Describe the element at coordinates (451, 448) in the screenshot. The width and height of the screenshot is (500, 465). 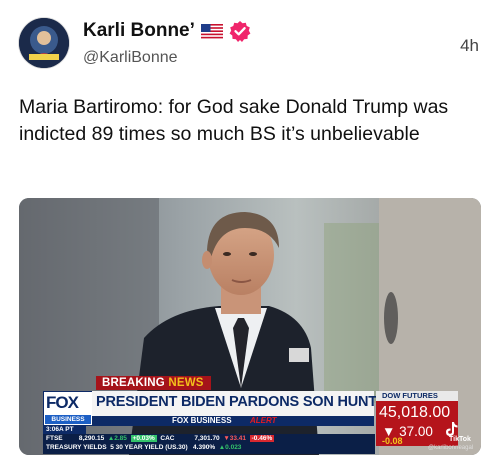
I see `tiktok-username: @karlibonneagal` at that location.